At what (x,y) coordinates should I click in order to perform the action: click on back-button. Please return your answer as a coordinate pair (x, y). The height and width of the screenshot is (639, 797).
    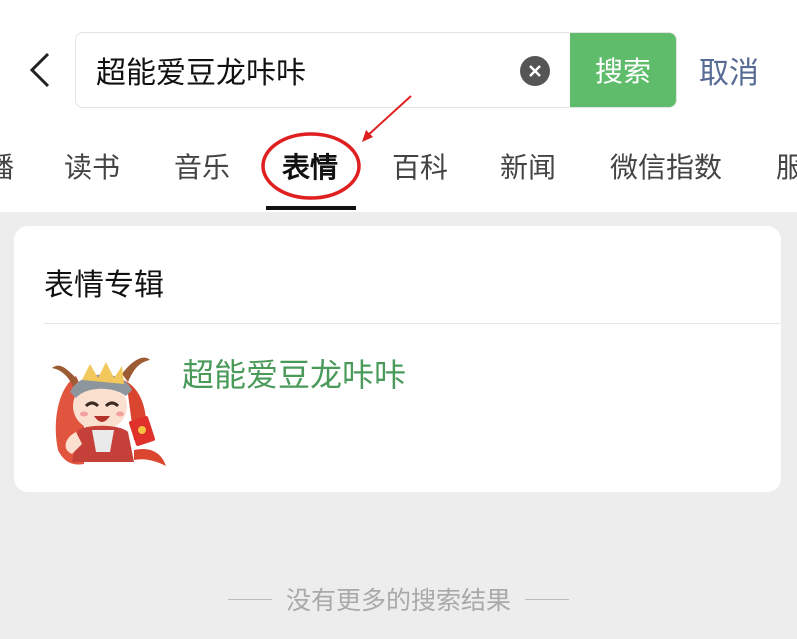
    Looking at the image, I should click on (40, 70).